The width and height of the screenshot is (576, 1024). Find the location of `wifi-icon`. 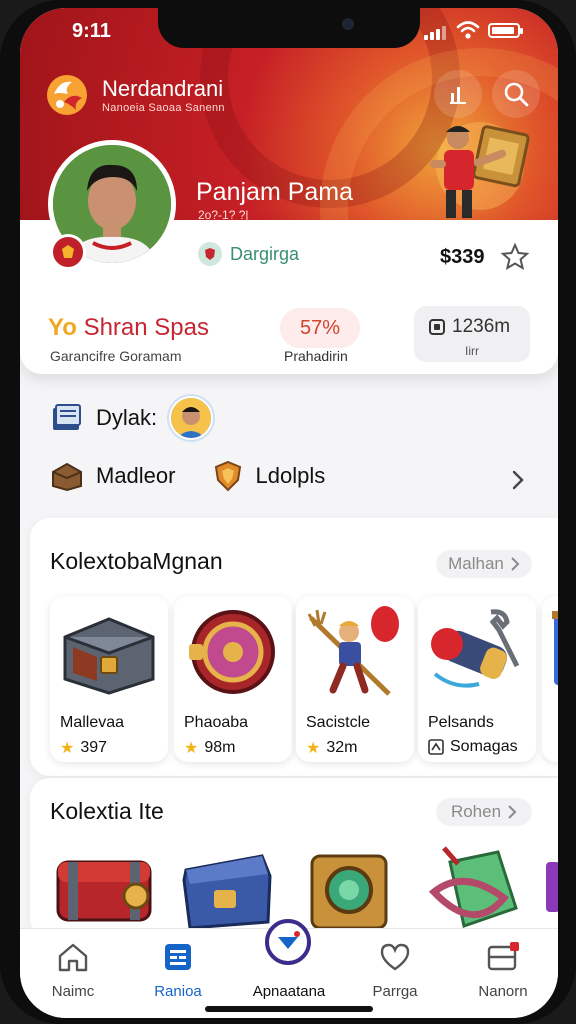

wifi-icon is located at coordinates (468, 30).